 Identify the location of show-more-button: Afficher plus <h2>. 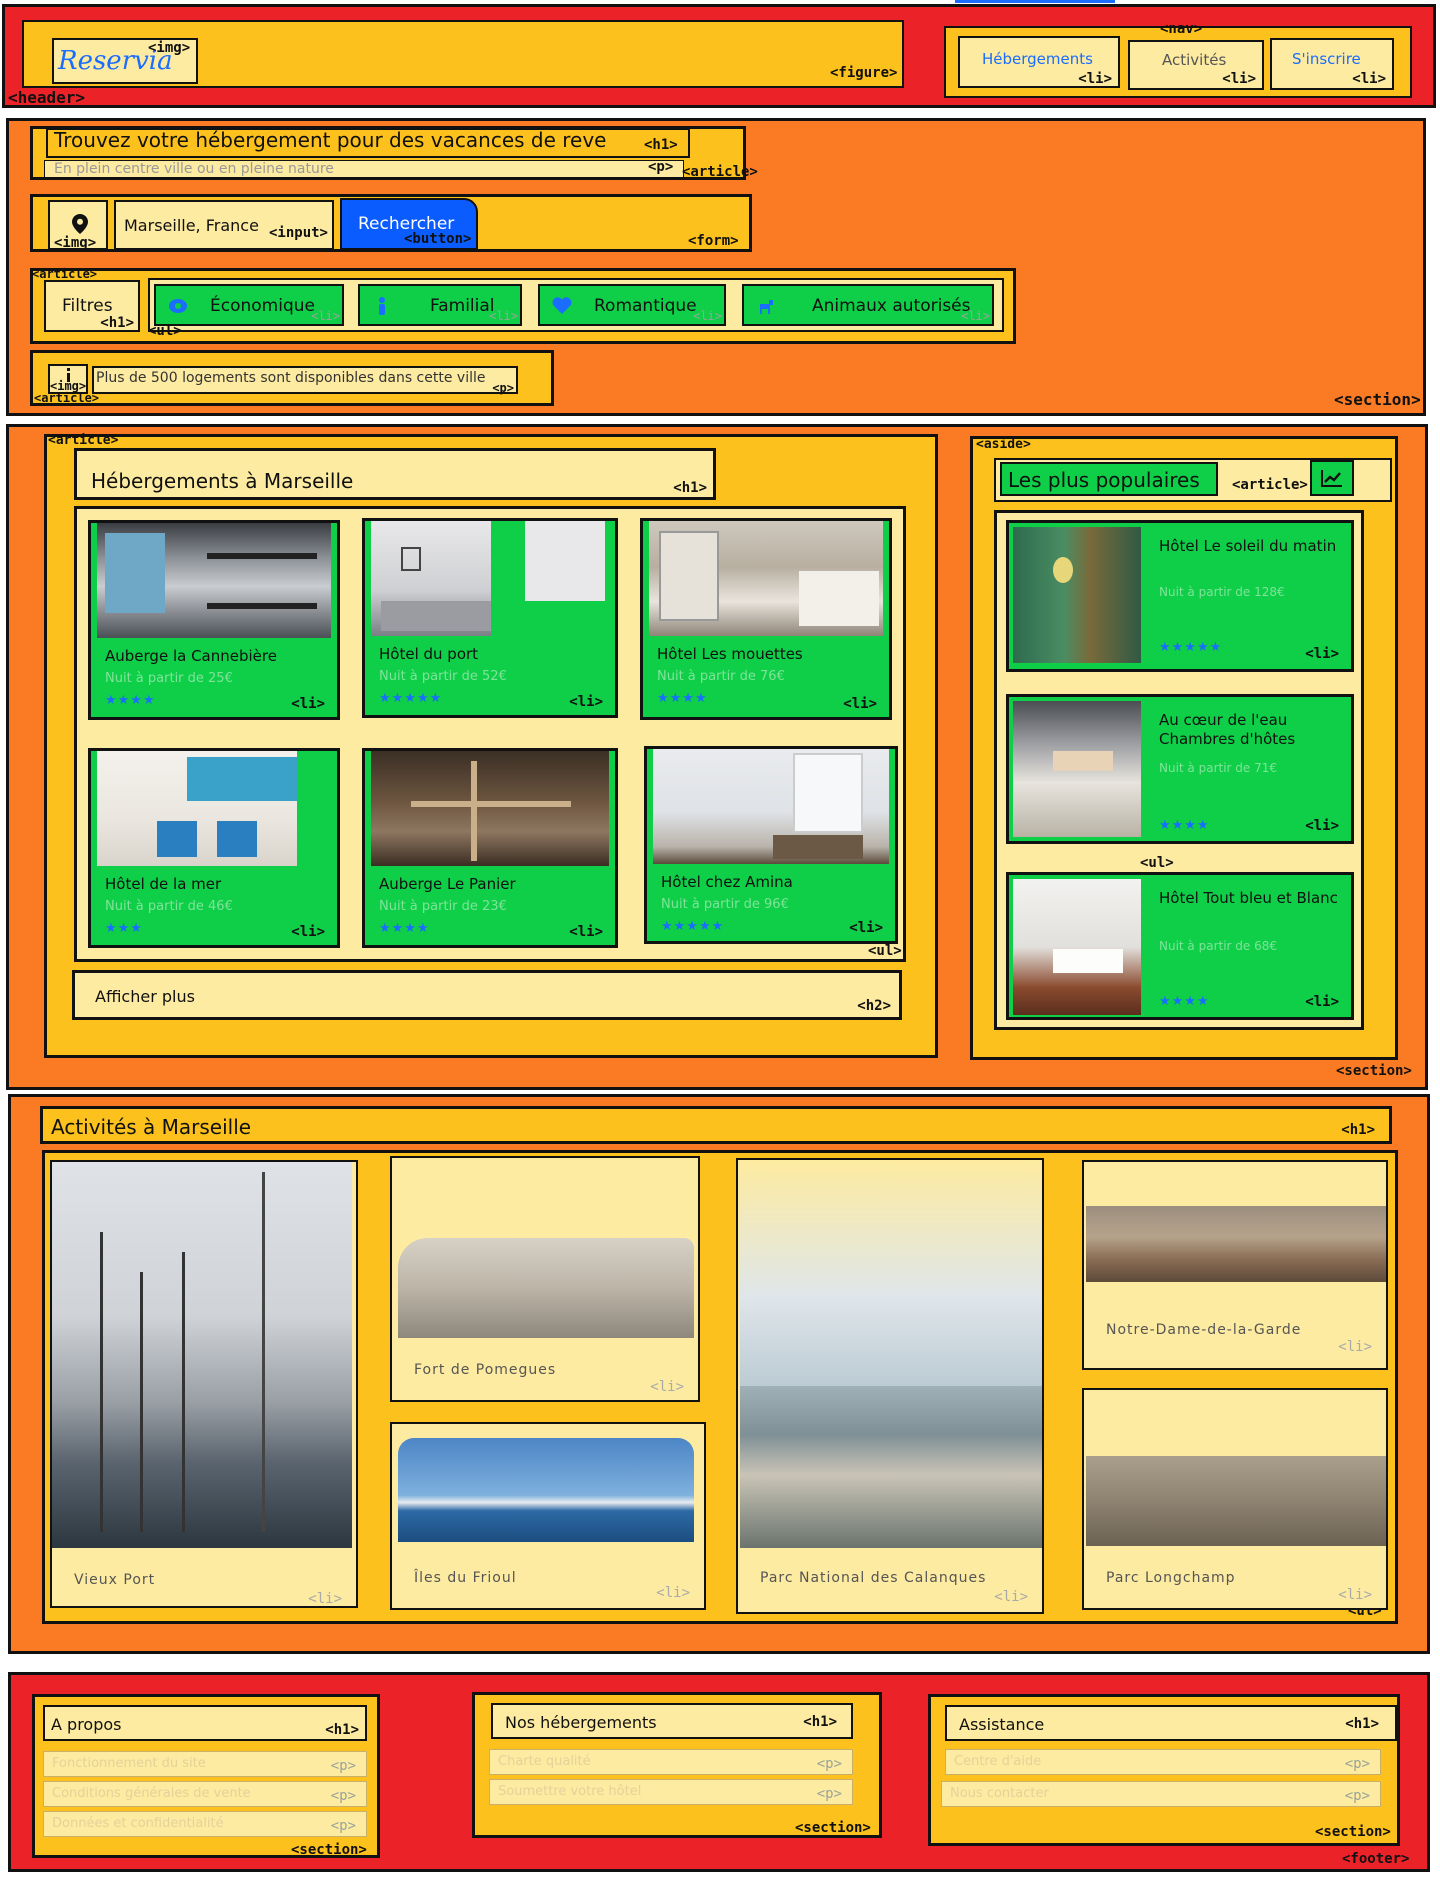
(487, 995).